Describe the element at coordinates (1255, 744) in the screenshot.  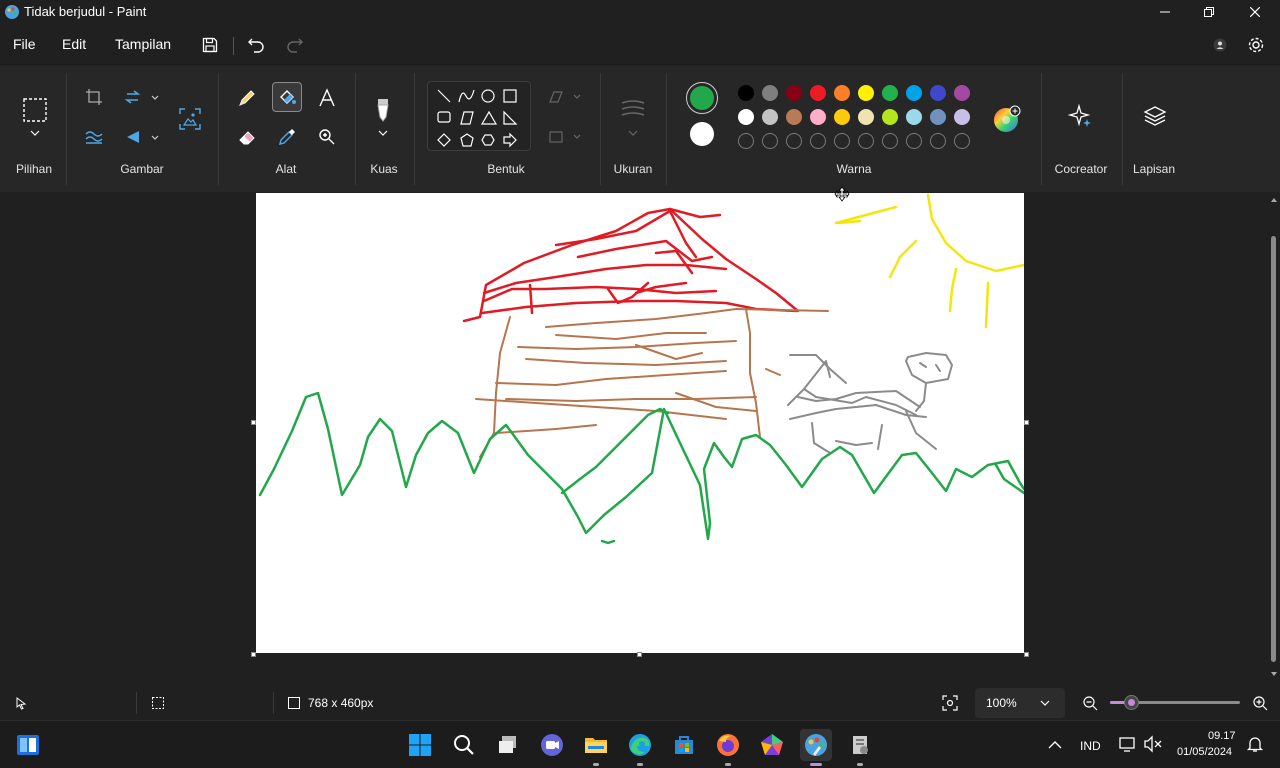
I see `notifications-icon` at that location.